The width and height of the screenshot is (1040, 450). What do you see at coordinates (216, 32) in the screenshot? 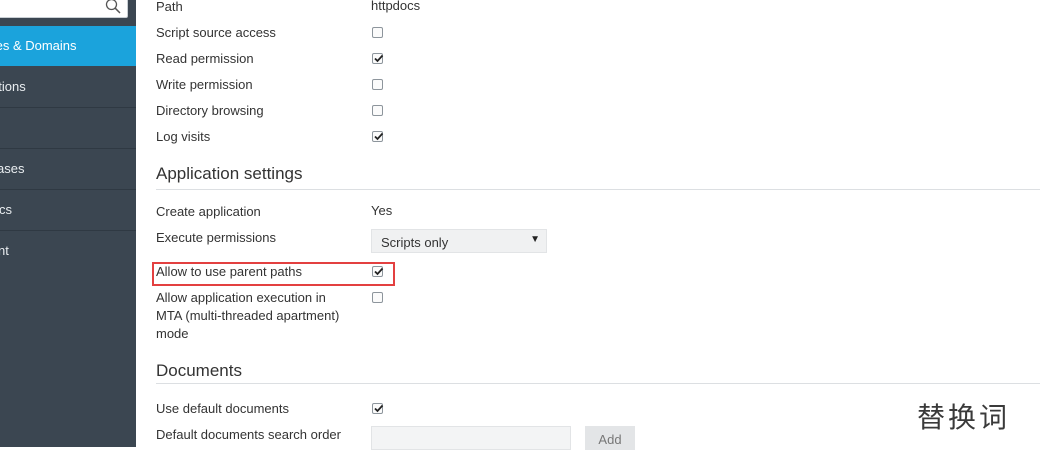
I see `script-source-access-label: Script source access` at bounding box center [216, 32].